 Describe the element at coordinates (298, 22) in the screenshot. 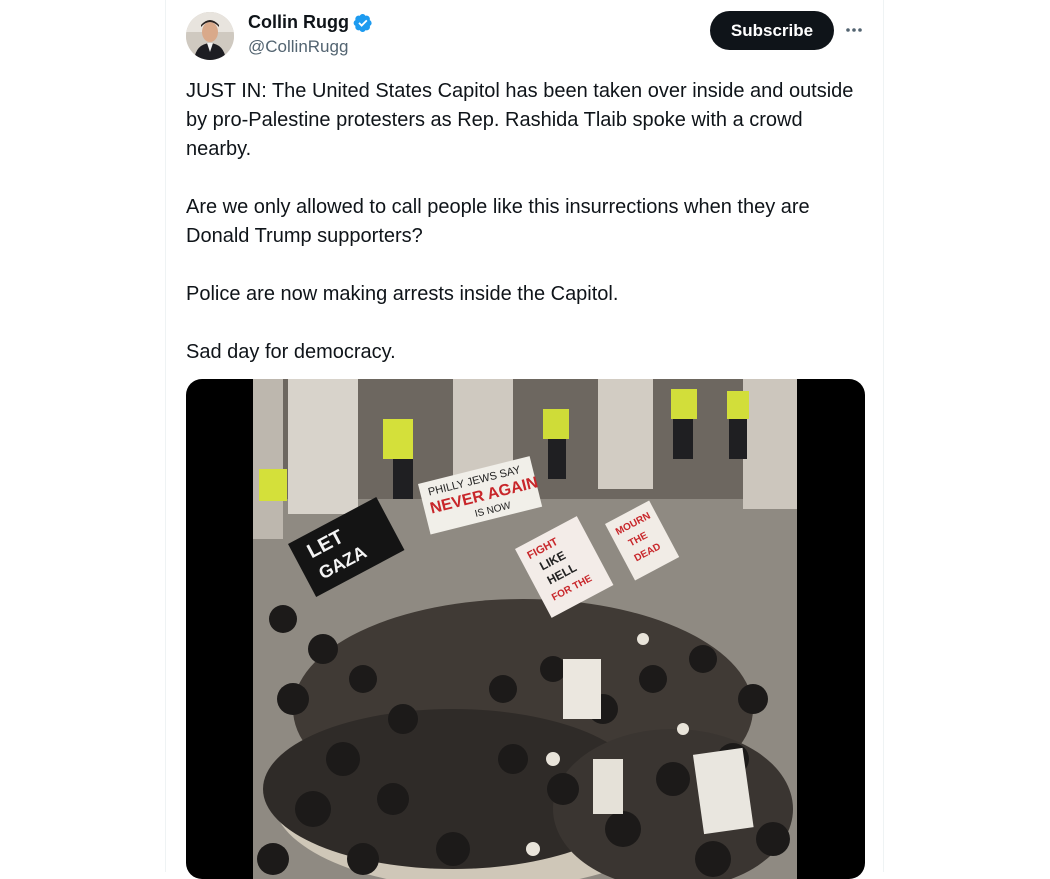

I see `author-display-name: Collin Rugg` at that location.